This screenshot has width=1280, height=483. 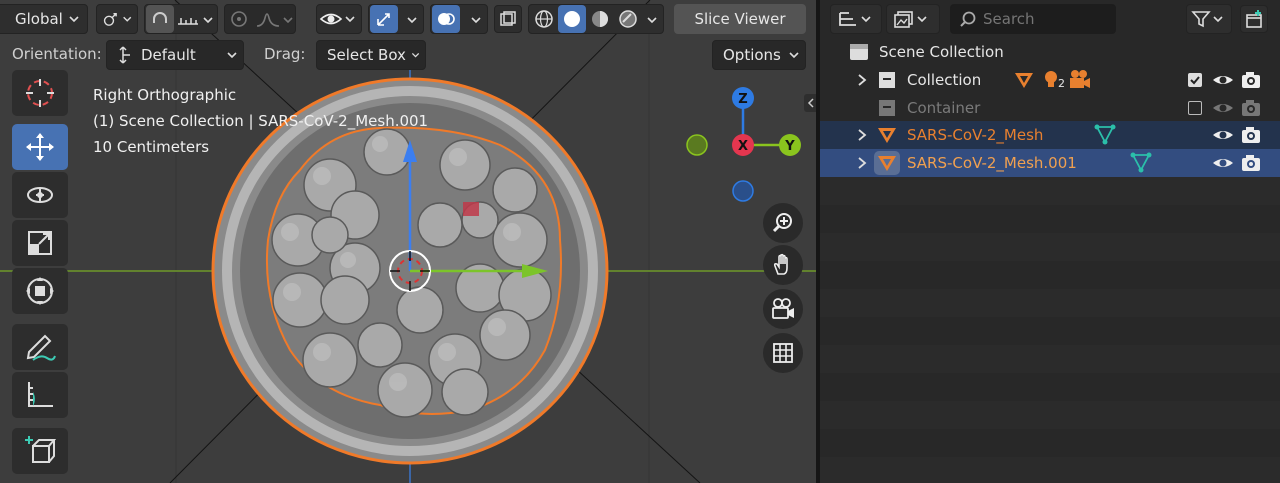 I want to click on rendered-shading-button, so click(x=628, y=19).